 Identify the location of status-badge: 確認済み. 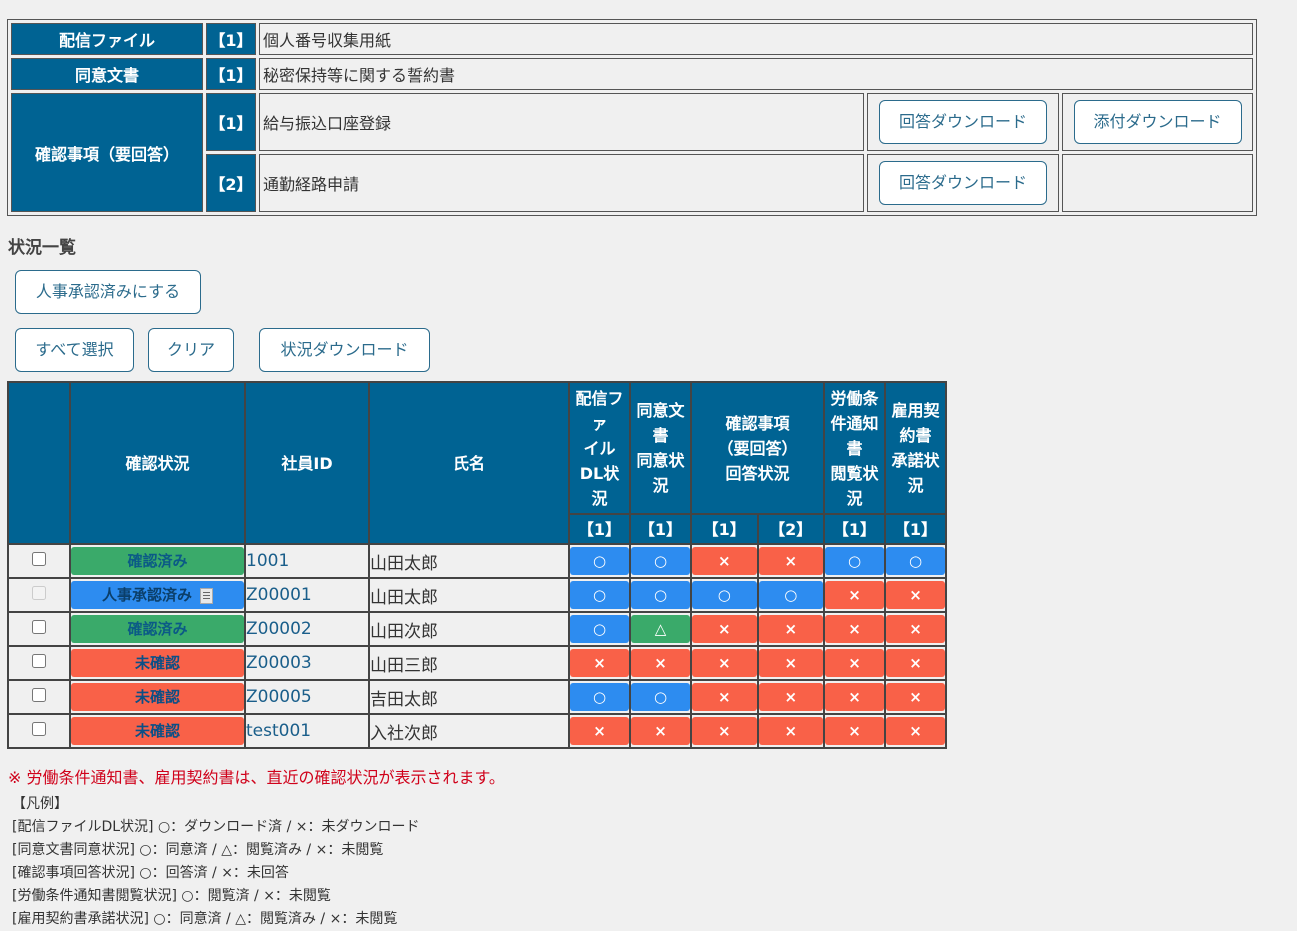
(157, 561).